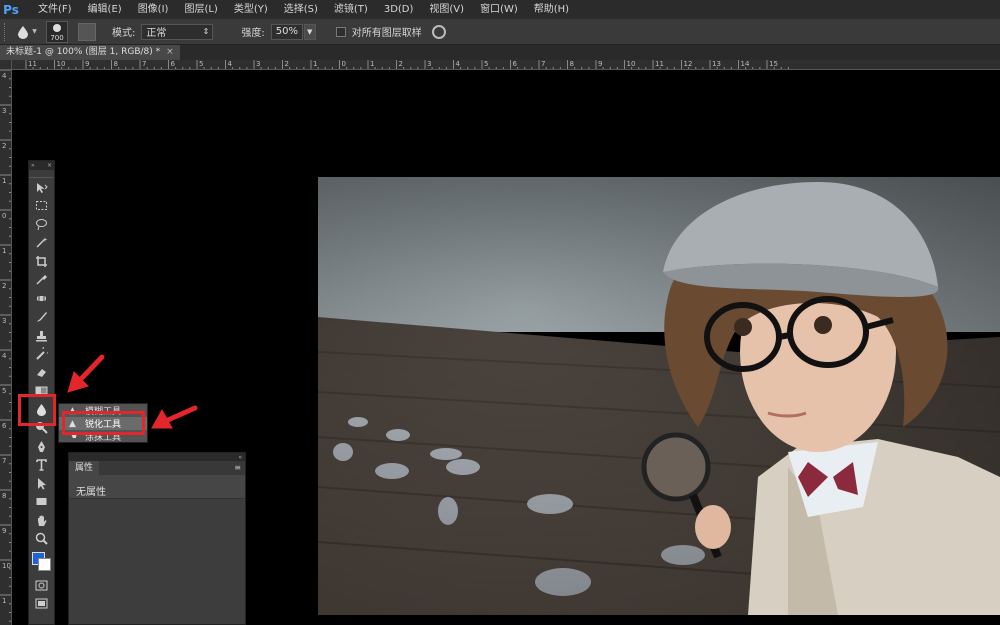 The image size is (1000, 625). What do you see at coordinates (239, 468) in the screenshot?
I see `panel-menu-icon: ≡` at bounding box center [239, 468].